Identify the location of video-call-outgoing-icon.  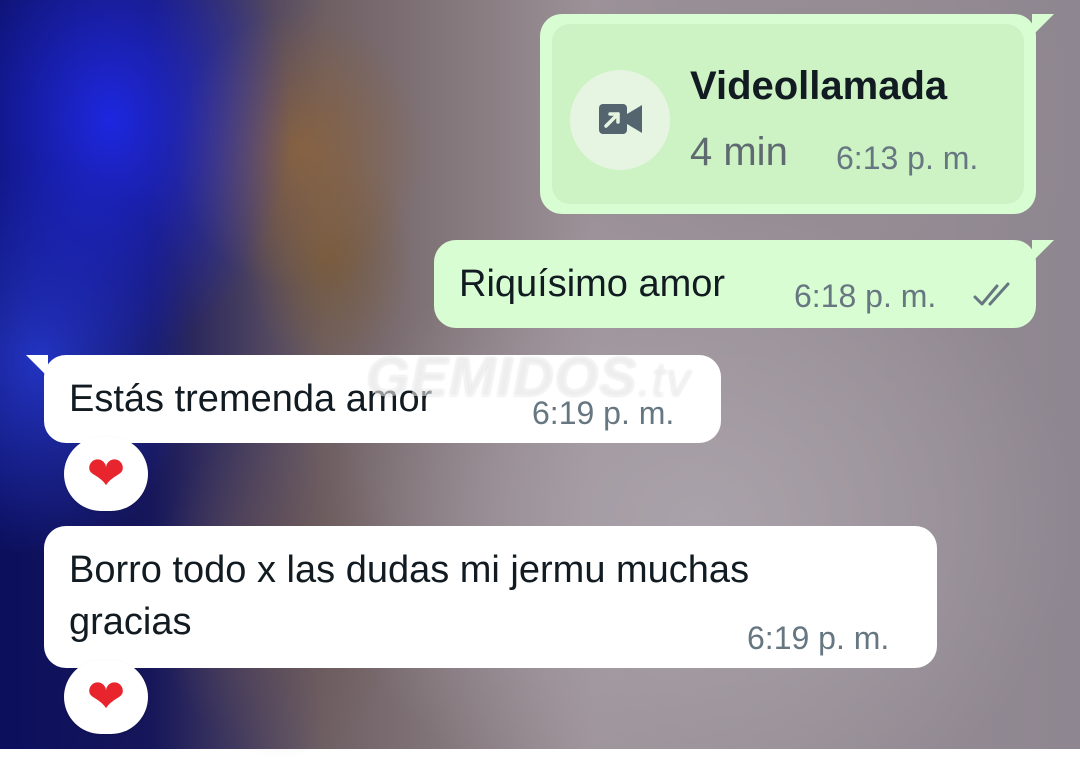
(620, 119).